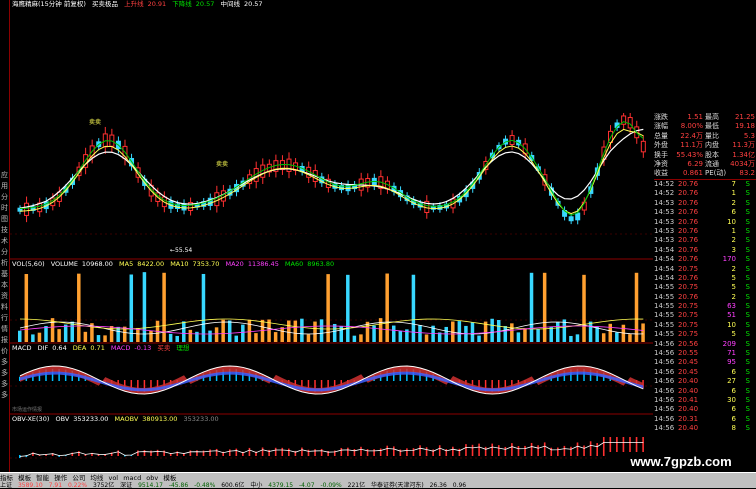 Image resolution: width=756 pixels, height=489 pixels. What do you see at coordinates (4, 263) in the screenshot?
I see `sidebar-tab: 析` at bounding box center [4, 263].